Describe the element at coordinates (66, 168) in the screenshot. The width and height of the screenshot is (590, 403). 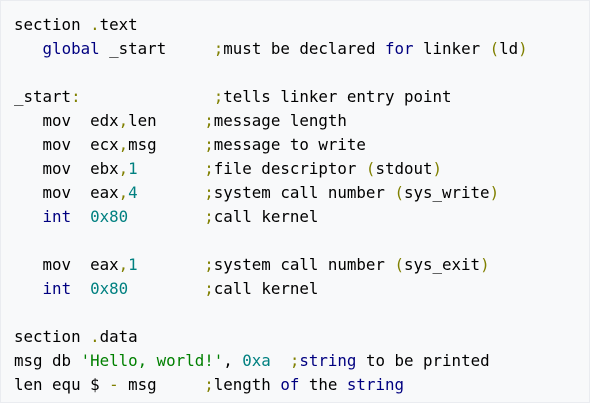
I see `code-token: mov ebx` at that location.